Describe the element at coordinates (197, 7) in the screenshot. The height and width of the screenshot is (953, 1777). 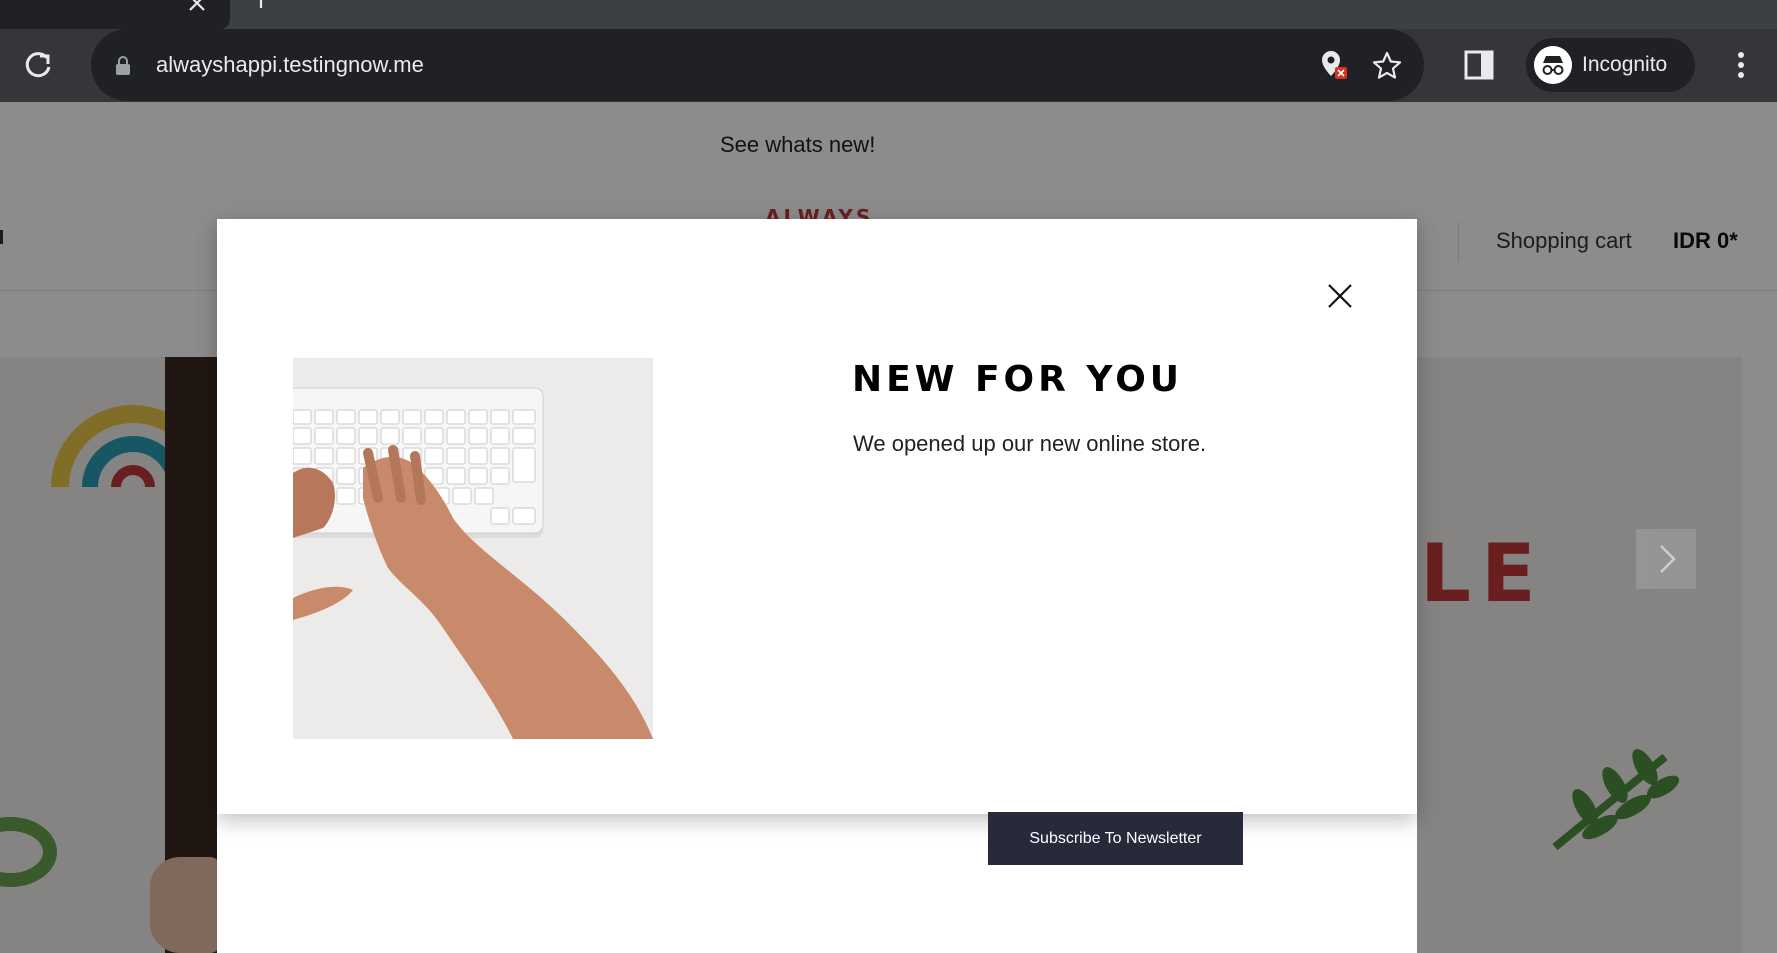
I see `close-tab-icon` at that location.